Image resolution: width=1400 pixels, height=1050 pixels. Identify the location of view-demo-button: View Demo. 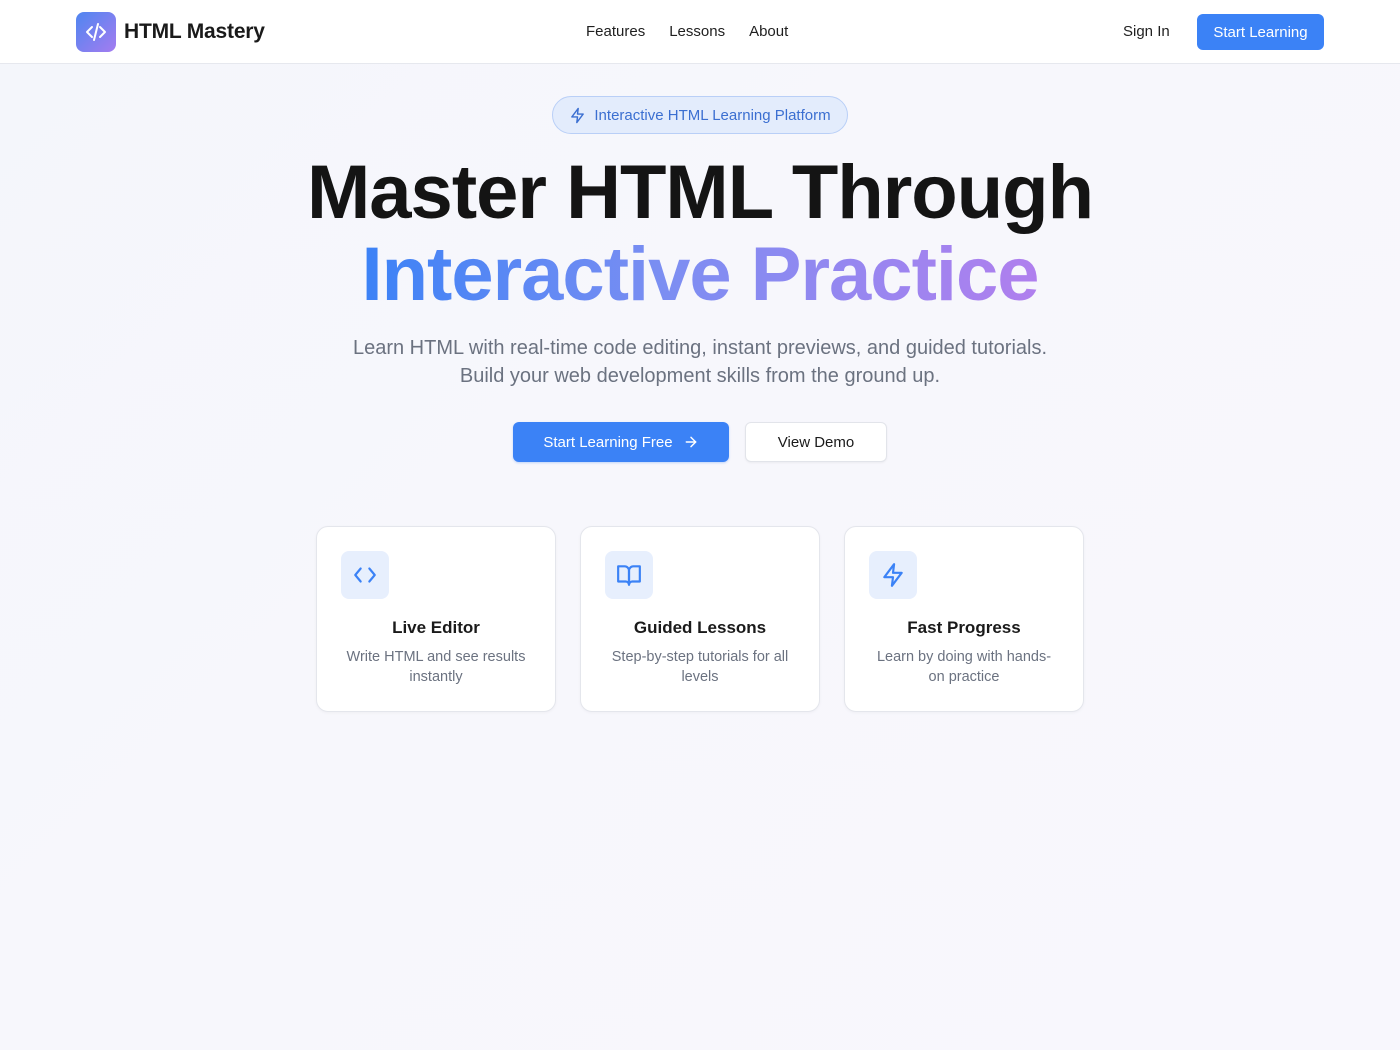
(816, 442).